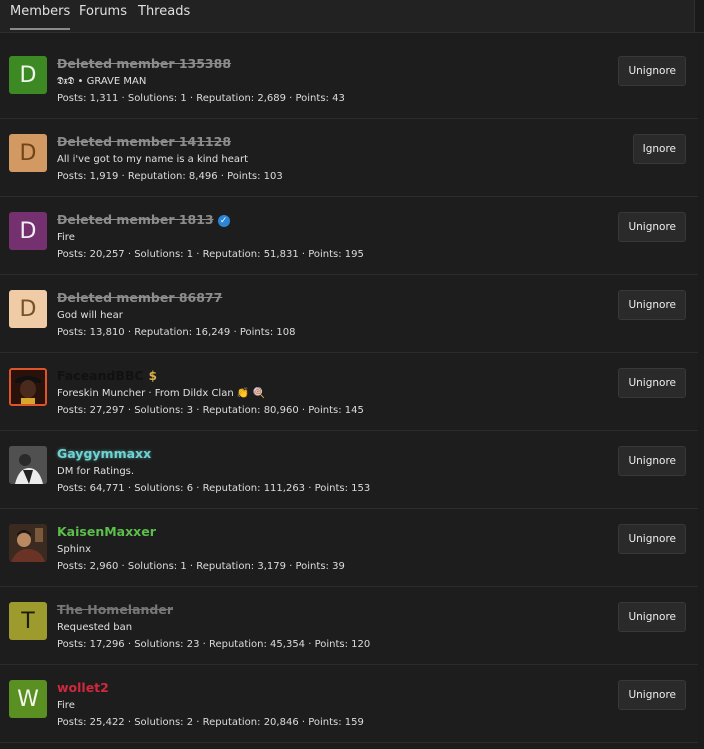 The image size is (704, 749). Describe the element at coordinates (102, 81) in the screenshot. I see `member-title: 𝕯𝖝𝕯 • GRAVE MAN` at that location.